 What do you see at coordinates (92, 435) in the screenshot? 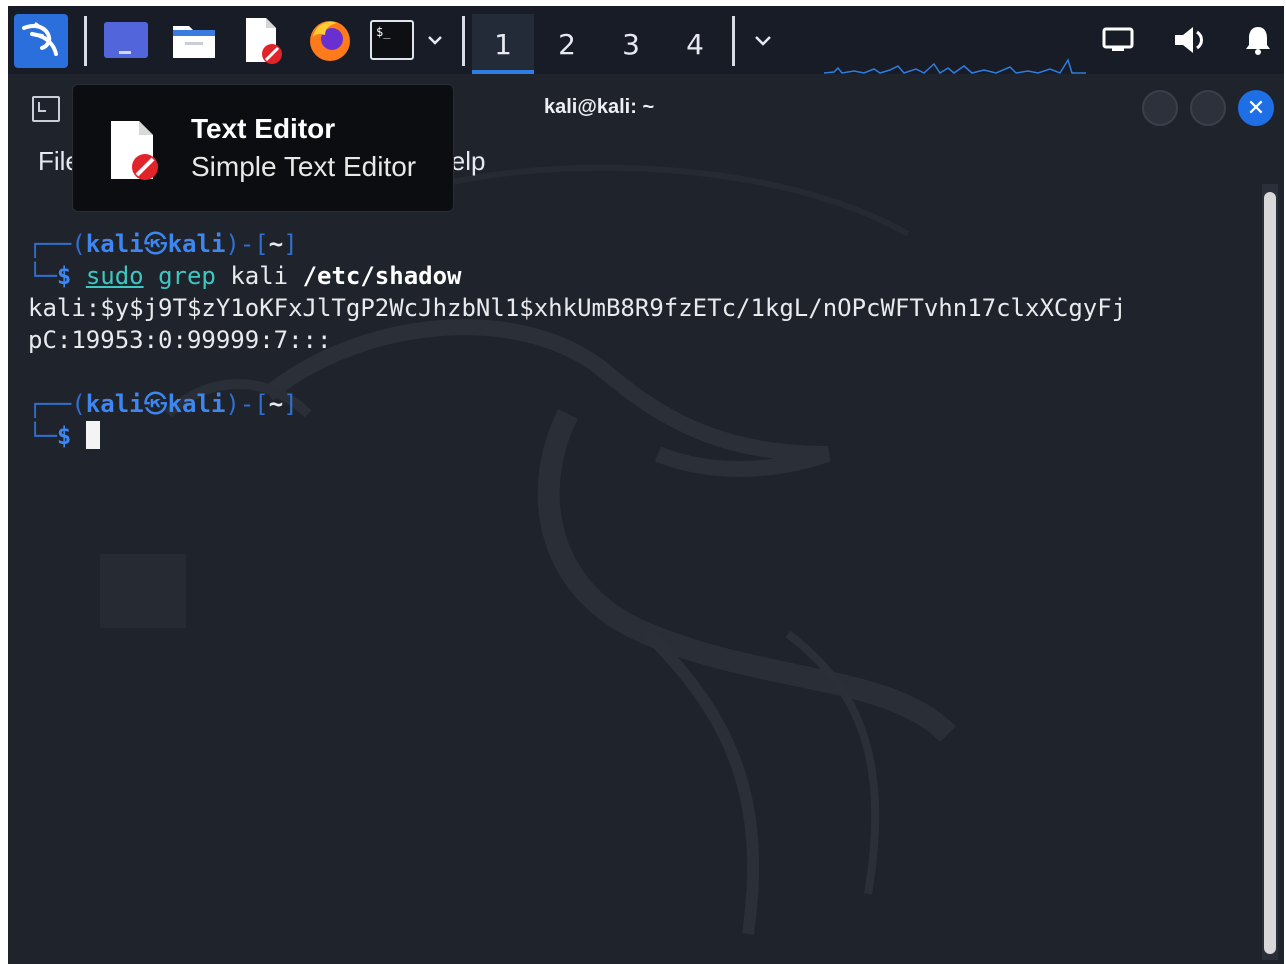
I see `text-cursor` at bounding box center [92, 435].